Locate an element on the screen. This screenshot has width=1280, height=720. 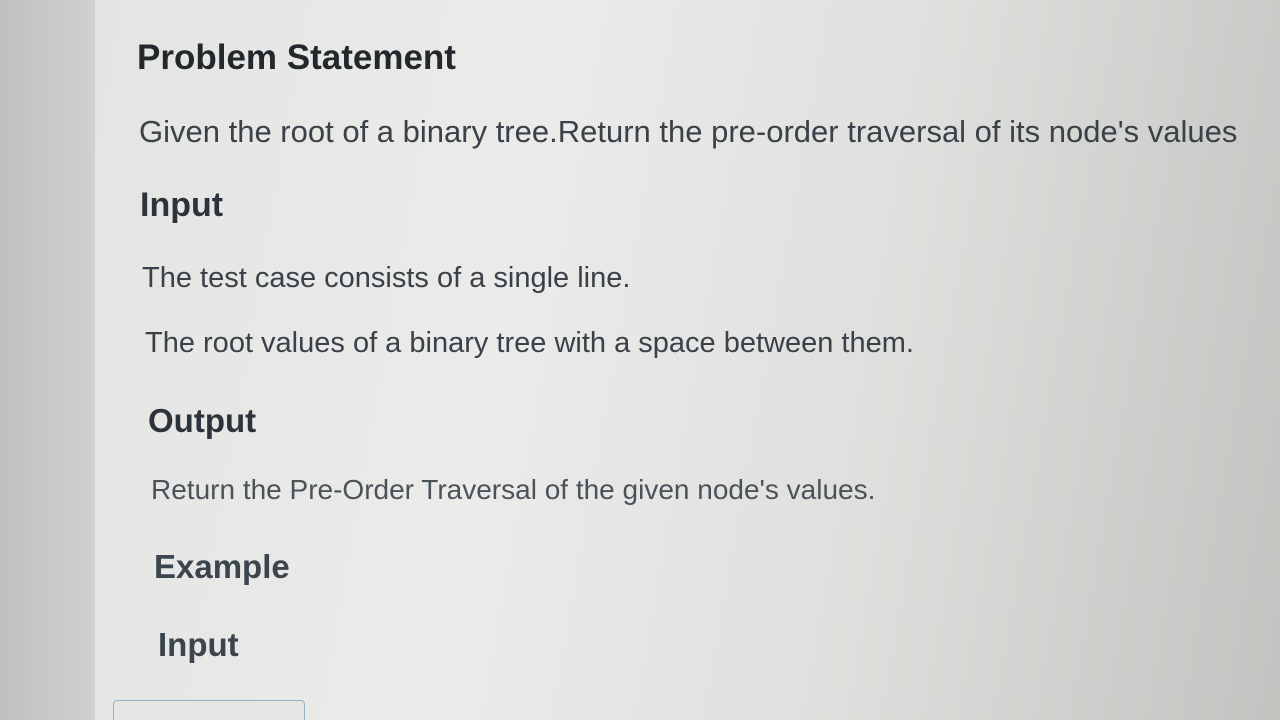
example-input-box is located at coordinates (209, 710).